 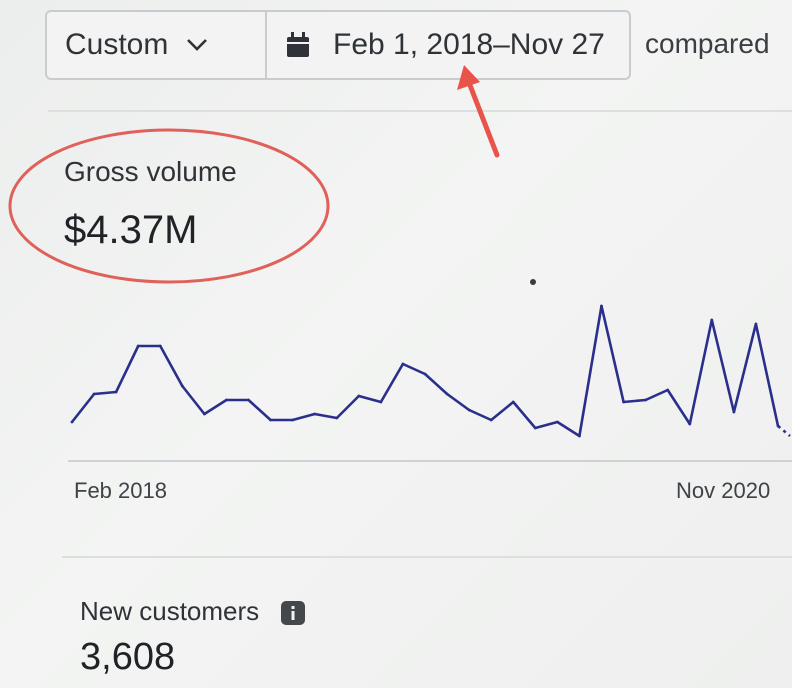 What do you see at coordinates (784, 431) in the screenshot?
I see `projection-dotted-line` at bounding box center [784, 431].